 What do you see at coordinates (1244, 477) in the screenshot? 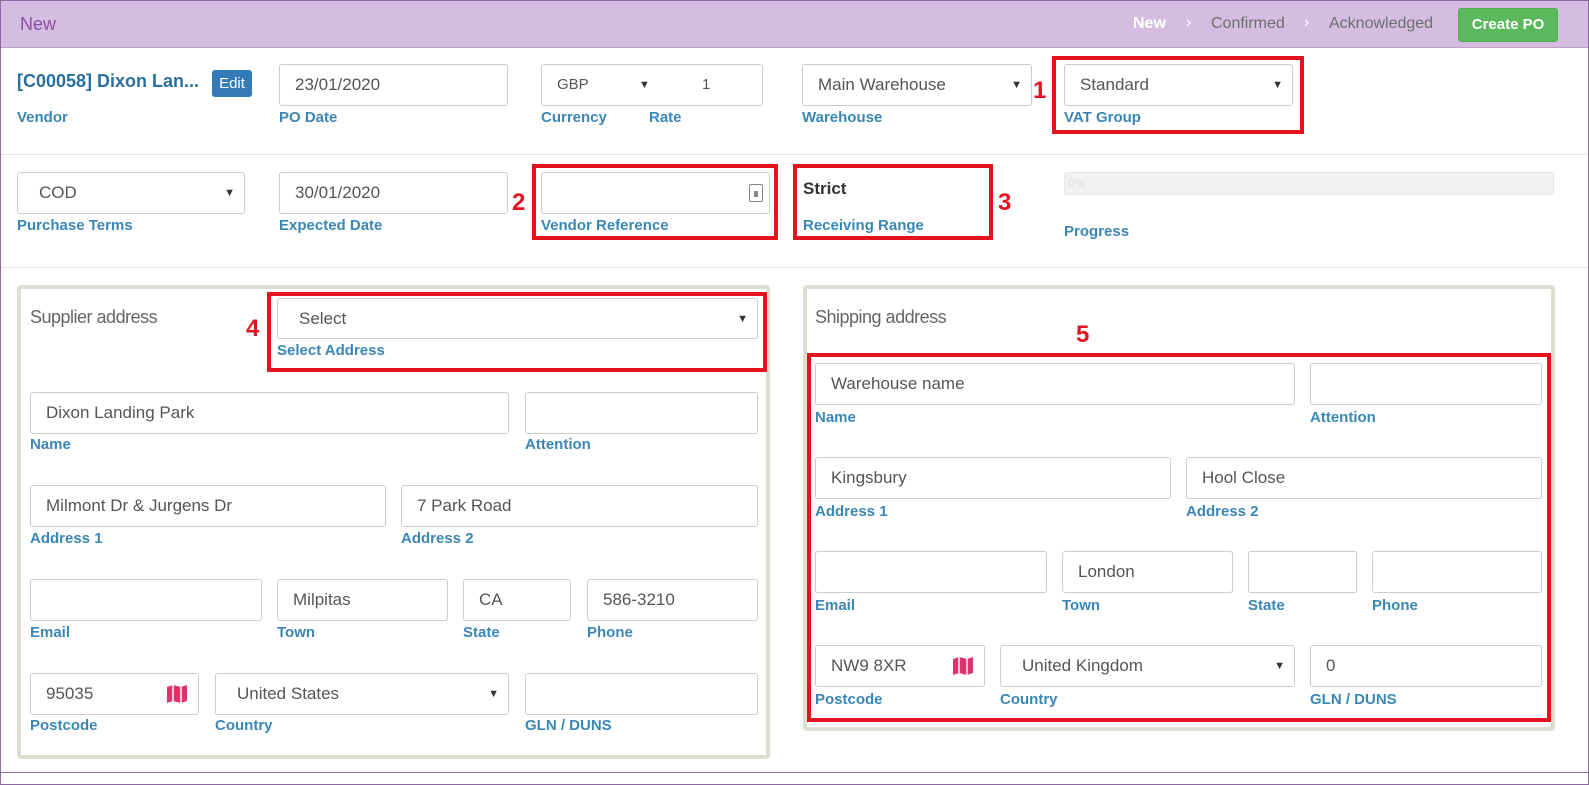
I see `shipping-address2-value: Hool Close` at bounding box center [1244, 477].